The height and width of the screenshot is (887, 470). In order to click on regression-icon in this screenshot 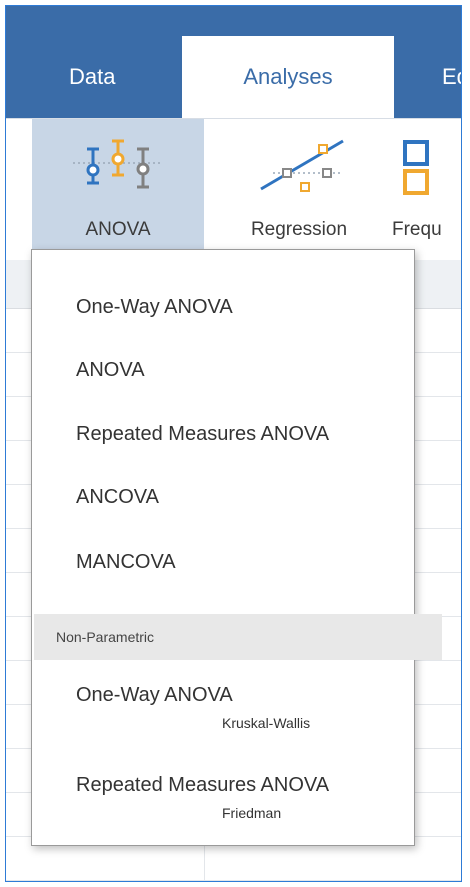, I will do `click(299, 167)`.